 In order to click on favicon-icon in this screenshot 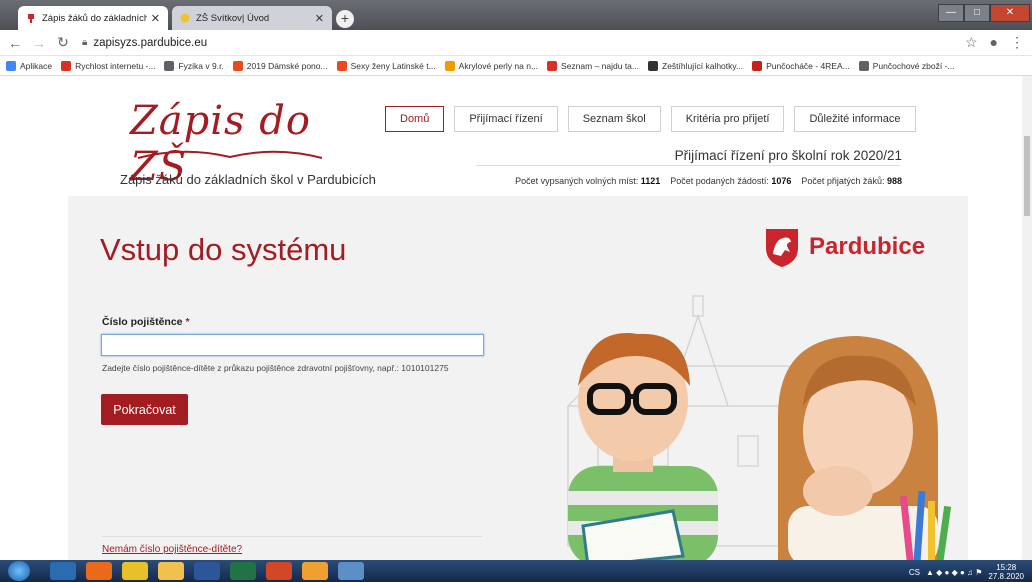, I will do `click(31, 18)`.